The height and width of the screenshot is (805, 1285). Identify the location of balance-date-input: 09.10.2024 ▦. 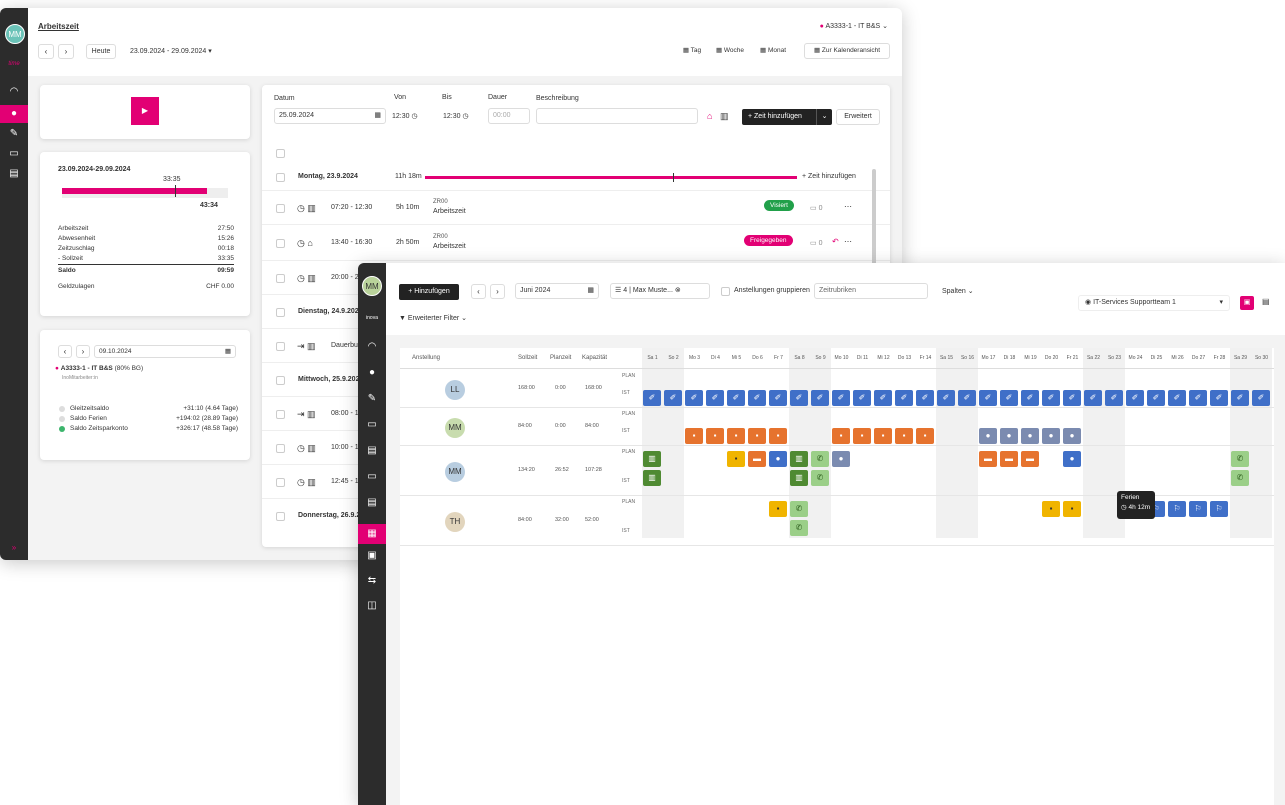
(165, 351).